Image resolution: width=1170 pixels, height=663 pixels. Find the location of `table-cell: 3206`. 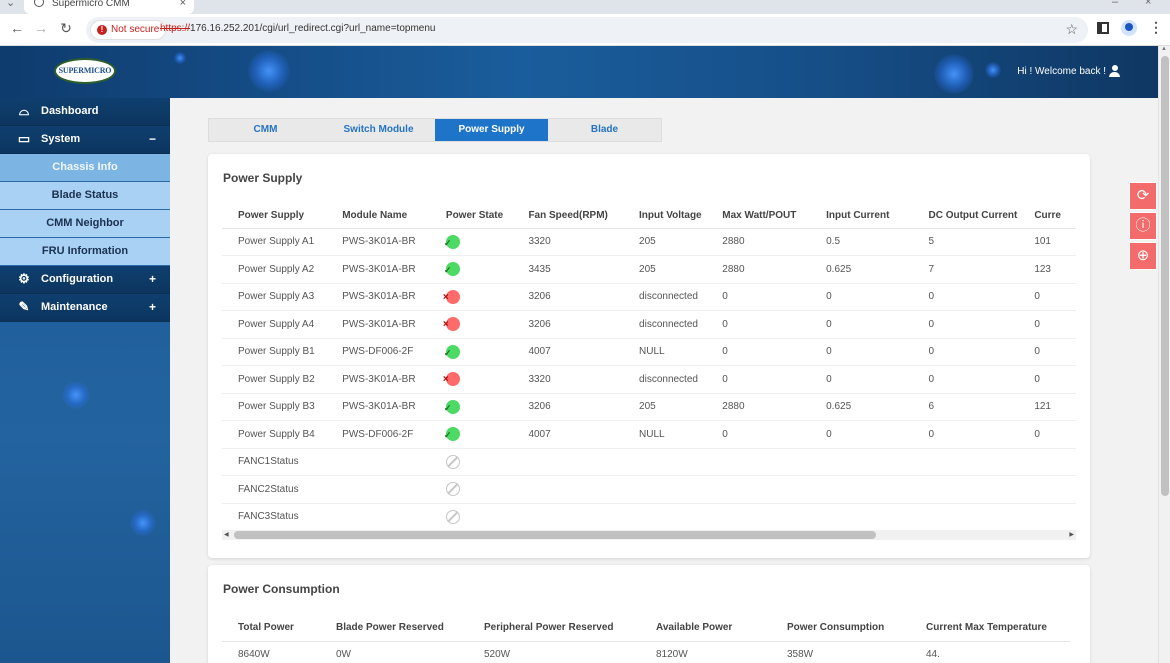

table-cell: 3206 is located at coordinates (568, 407).